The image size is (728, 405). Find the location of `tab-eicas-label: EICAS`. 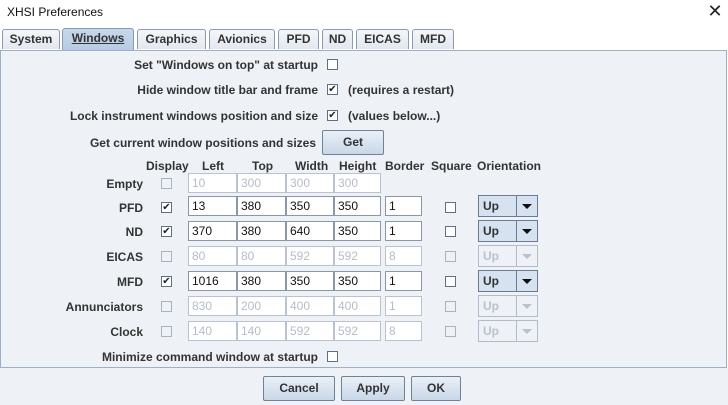

tab-eicas-label: EICAS is located at coordinates (382, 39).